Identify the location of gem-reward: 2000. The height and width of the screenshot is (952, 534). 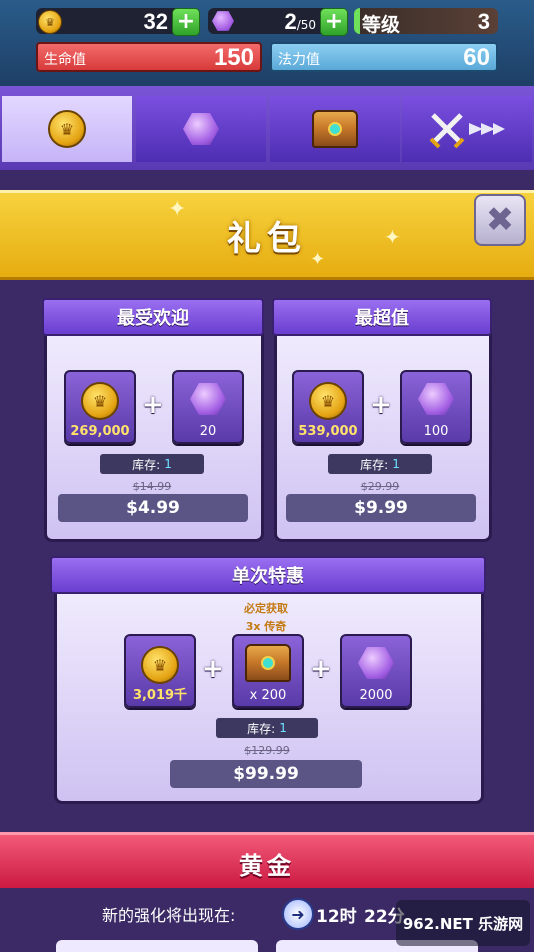
(376, 671).